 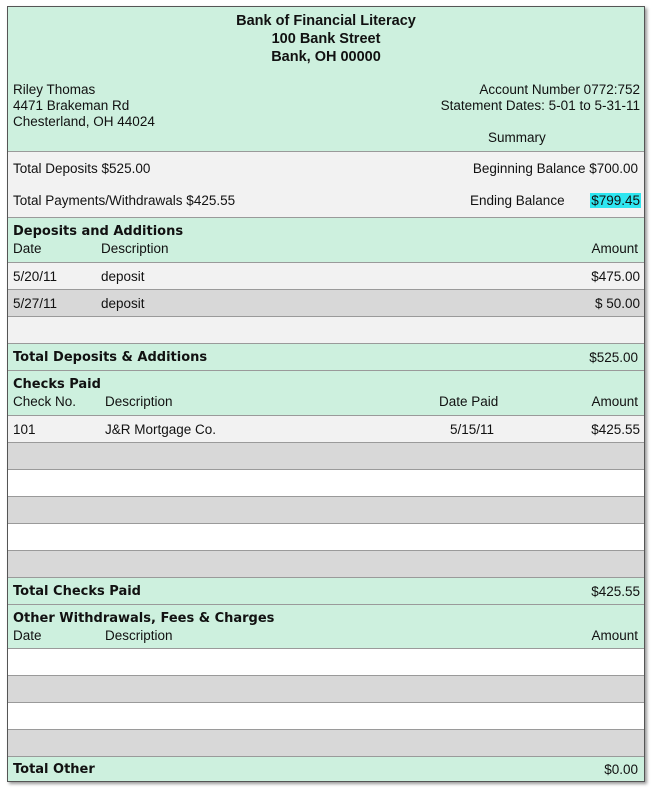 What do you see at coordinates (161, 429) in the screenshot?
I see `check-description: J&R Mortgage Co.` at bounding box center [161, 429].